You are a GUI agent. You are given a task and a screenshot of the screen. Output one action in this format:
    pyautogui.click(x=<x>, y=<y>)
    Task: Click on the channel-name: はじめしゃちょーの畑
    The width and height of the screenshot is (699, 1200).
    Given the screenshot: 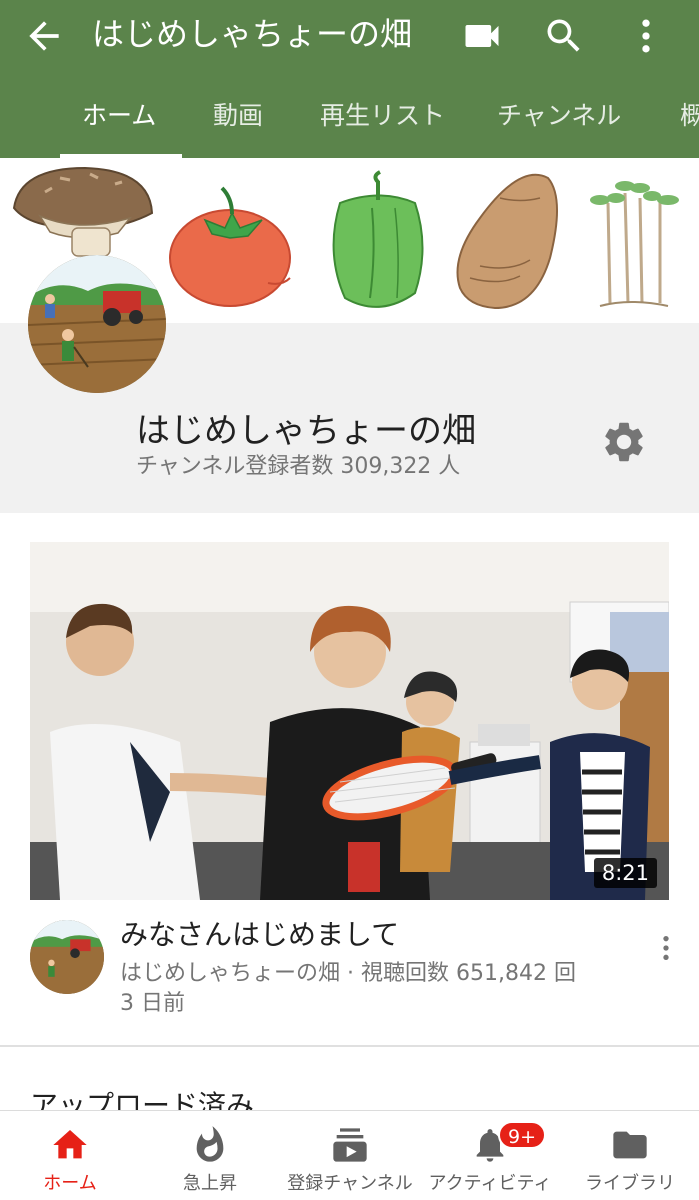 What is the action you would take?
    pyautogui.click(x=306, y=431)
    